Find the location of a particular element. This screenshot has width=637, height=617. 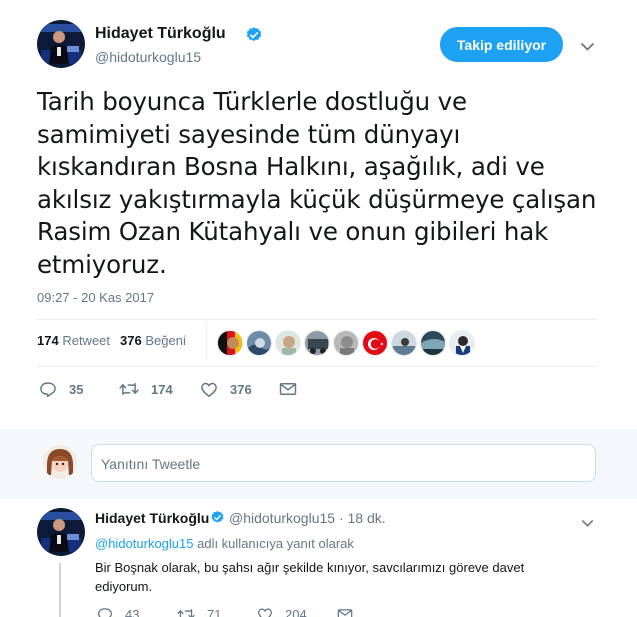

reply-handle: @hidoturkoglu15 is located at coordinates (282, 518).